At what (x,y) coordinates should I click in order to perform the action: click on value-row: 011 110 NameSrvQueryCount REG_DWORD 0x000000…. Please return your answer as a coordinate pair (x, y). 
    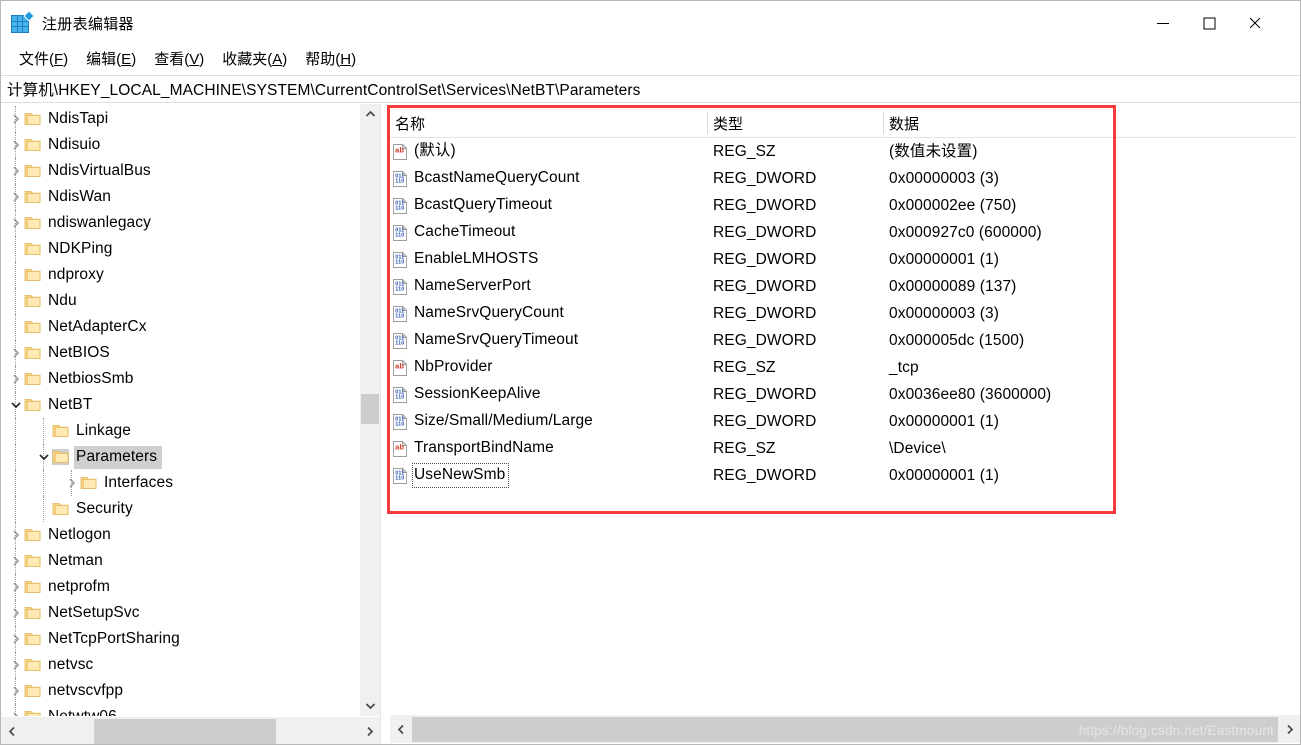
    Looking at the image, I should click on (842, 313).